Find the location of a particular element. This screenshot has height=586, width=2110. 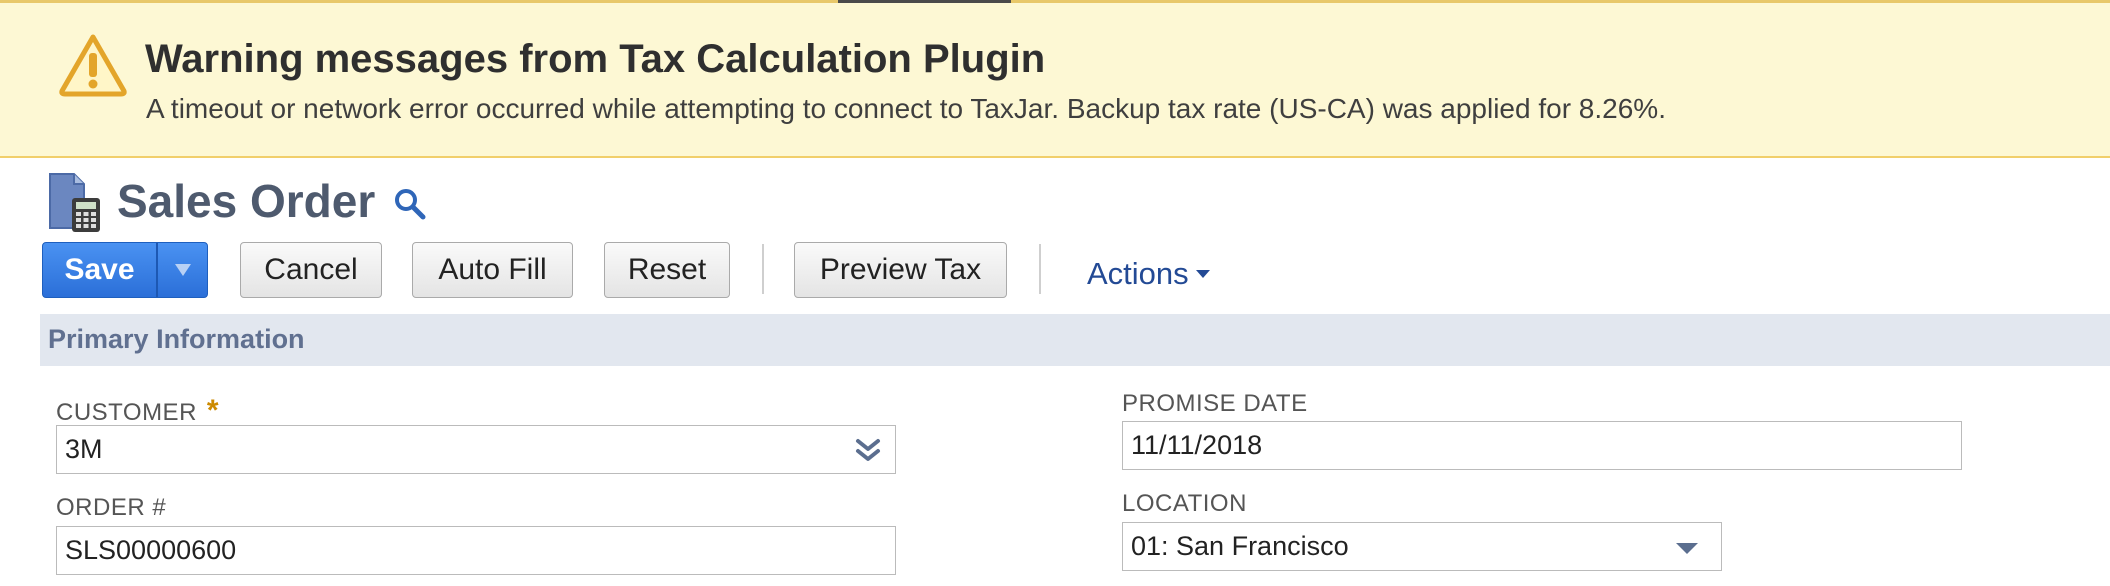

save-dropdown-button is located at coordinates (182, 270).